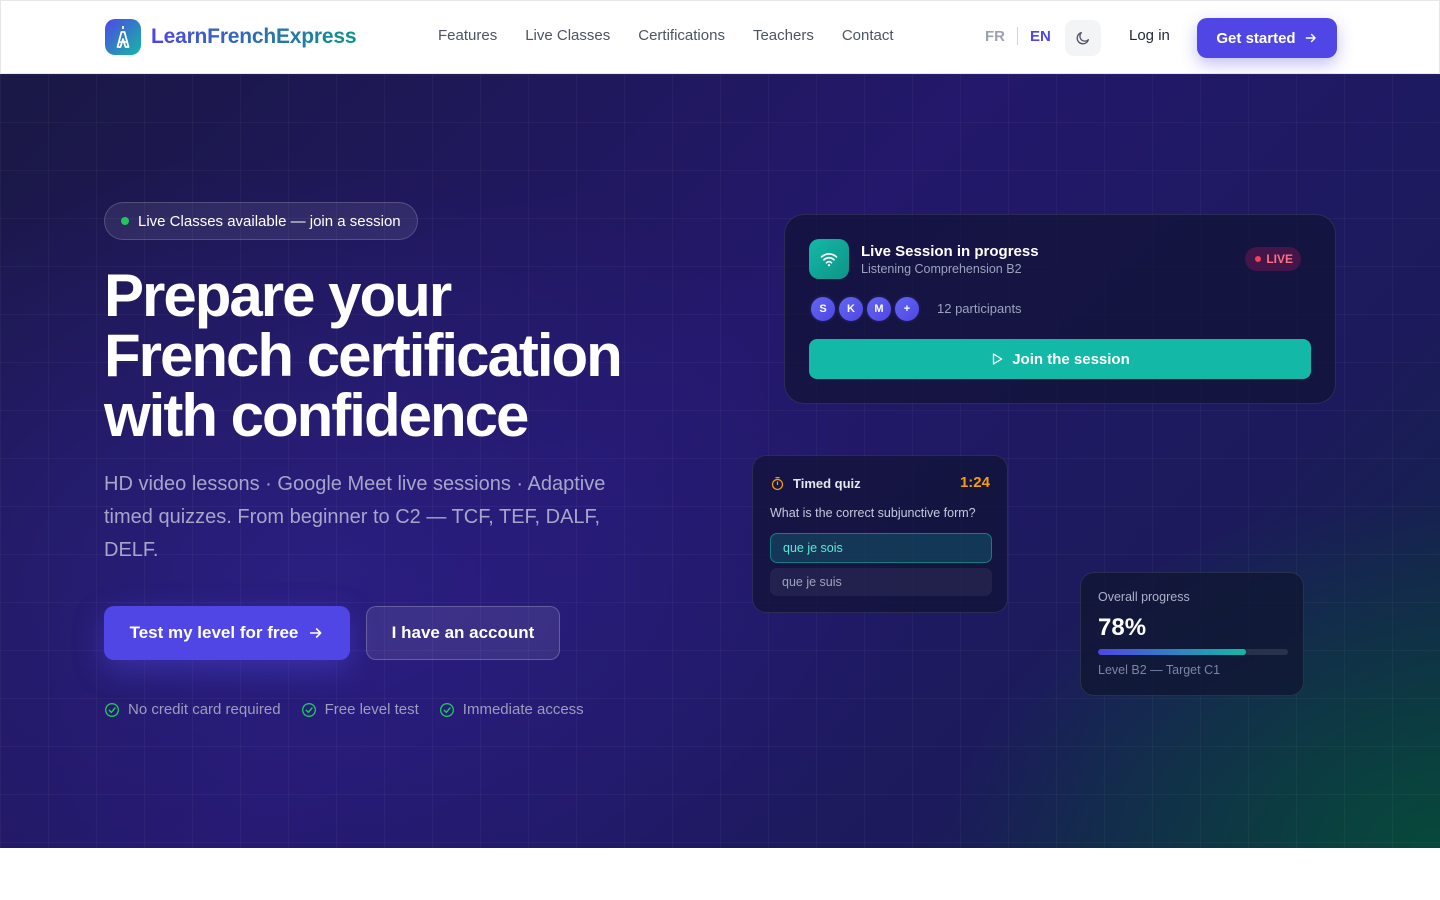 The height and width of the screenshot is (900, 1440). What do you see at coordinates (463, 633) in the screenshot?
I see `have-account-button: I have an account` at bounding box center [463, 633].